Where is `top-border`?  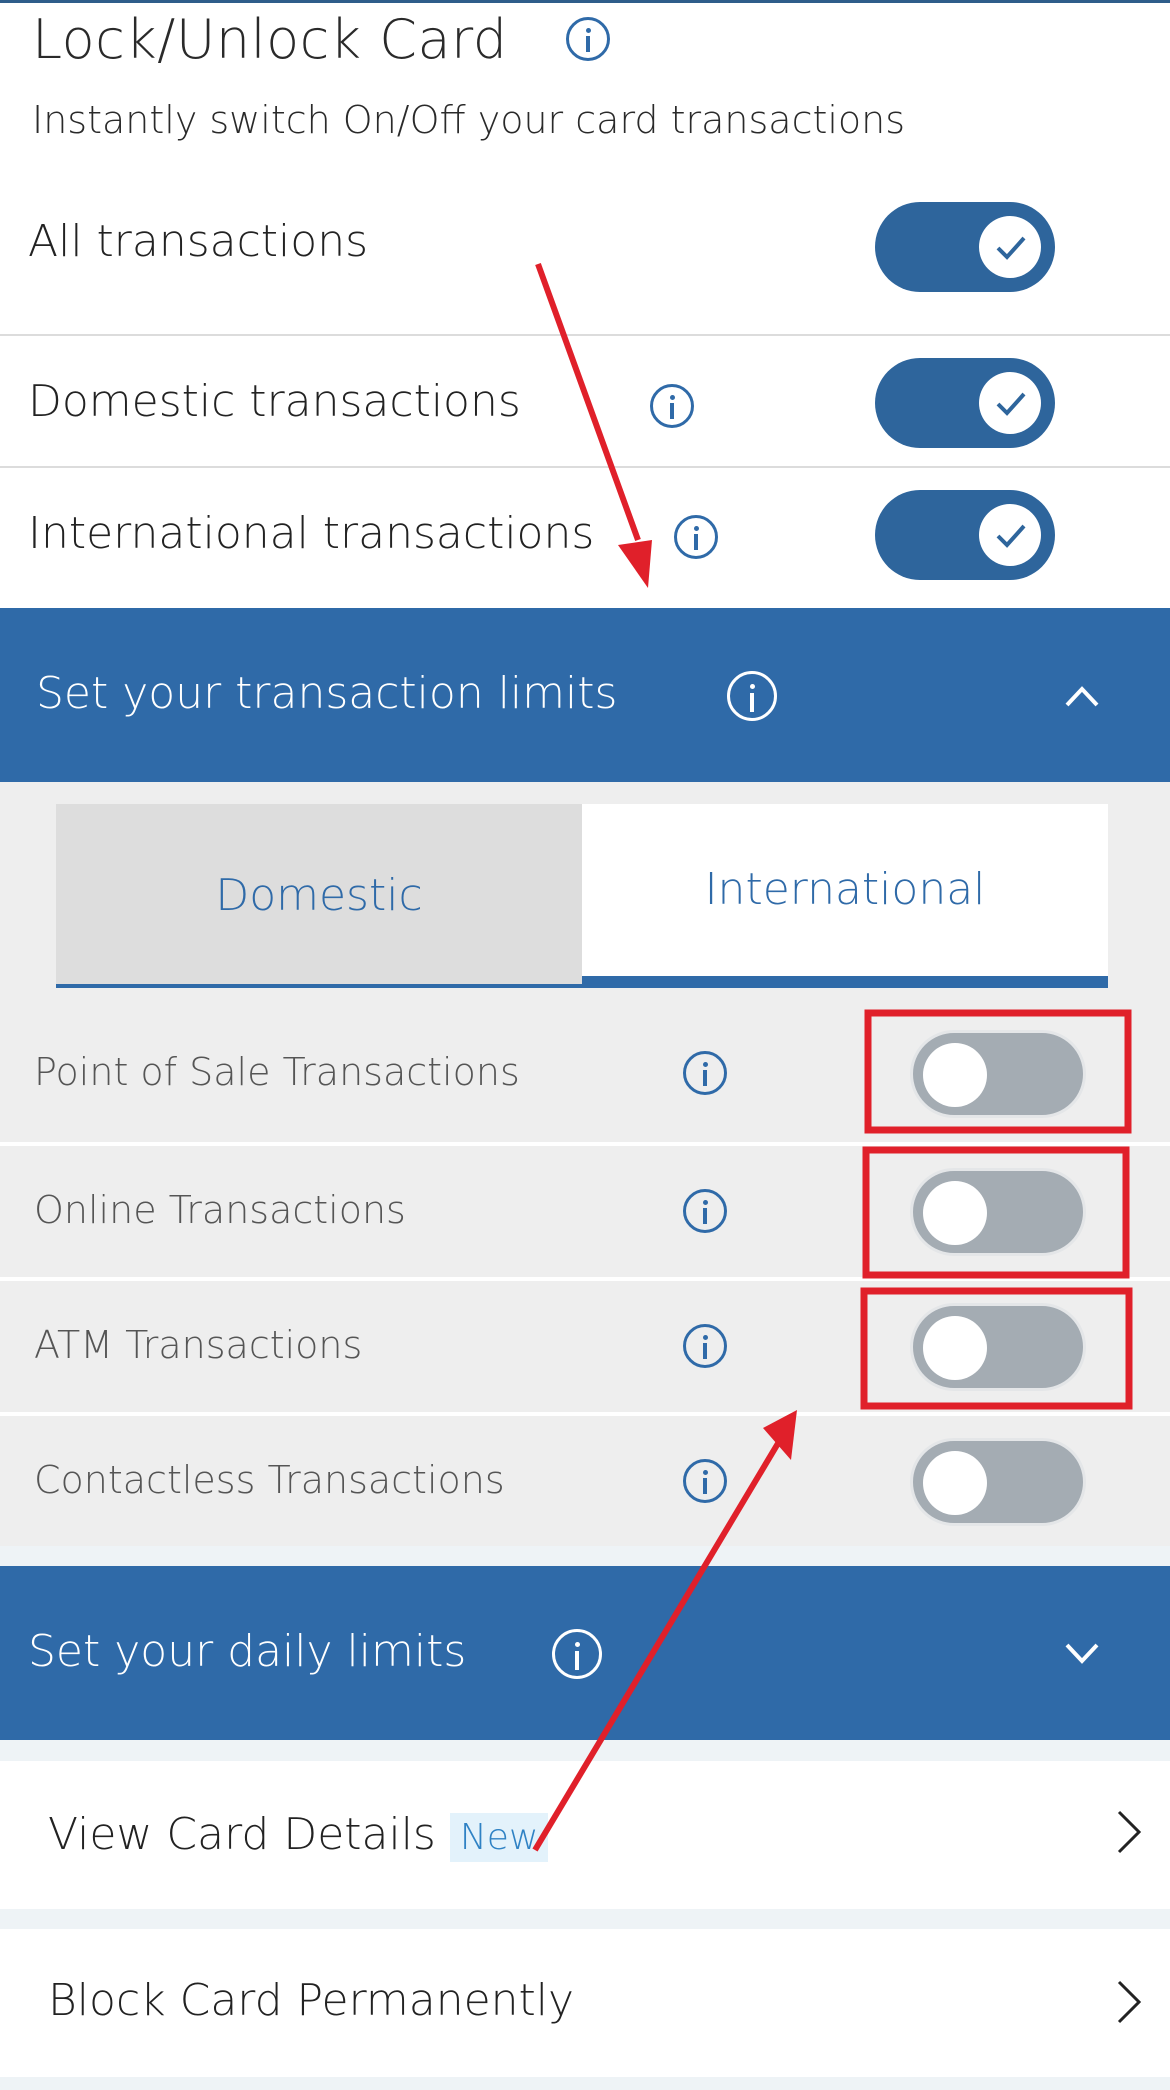 top-border is located at coordinates (585, 1).